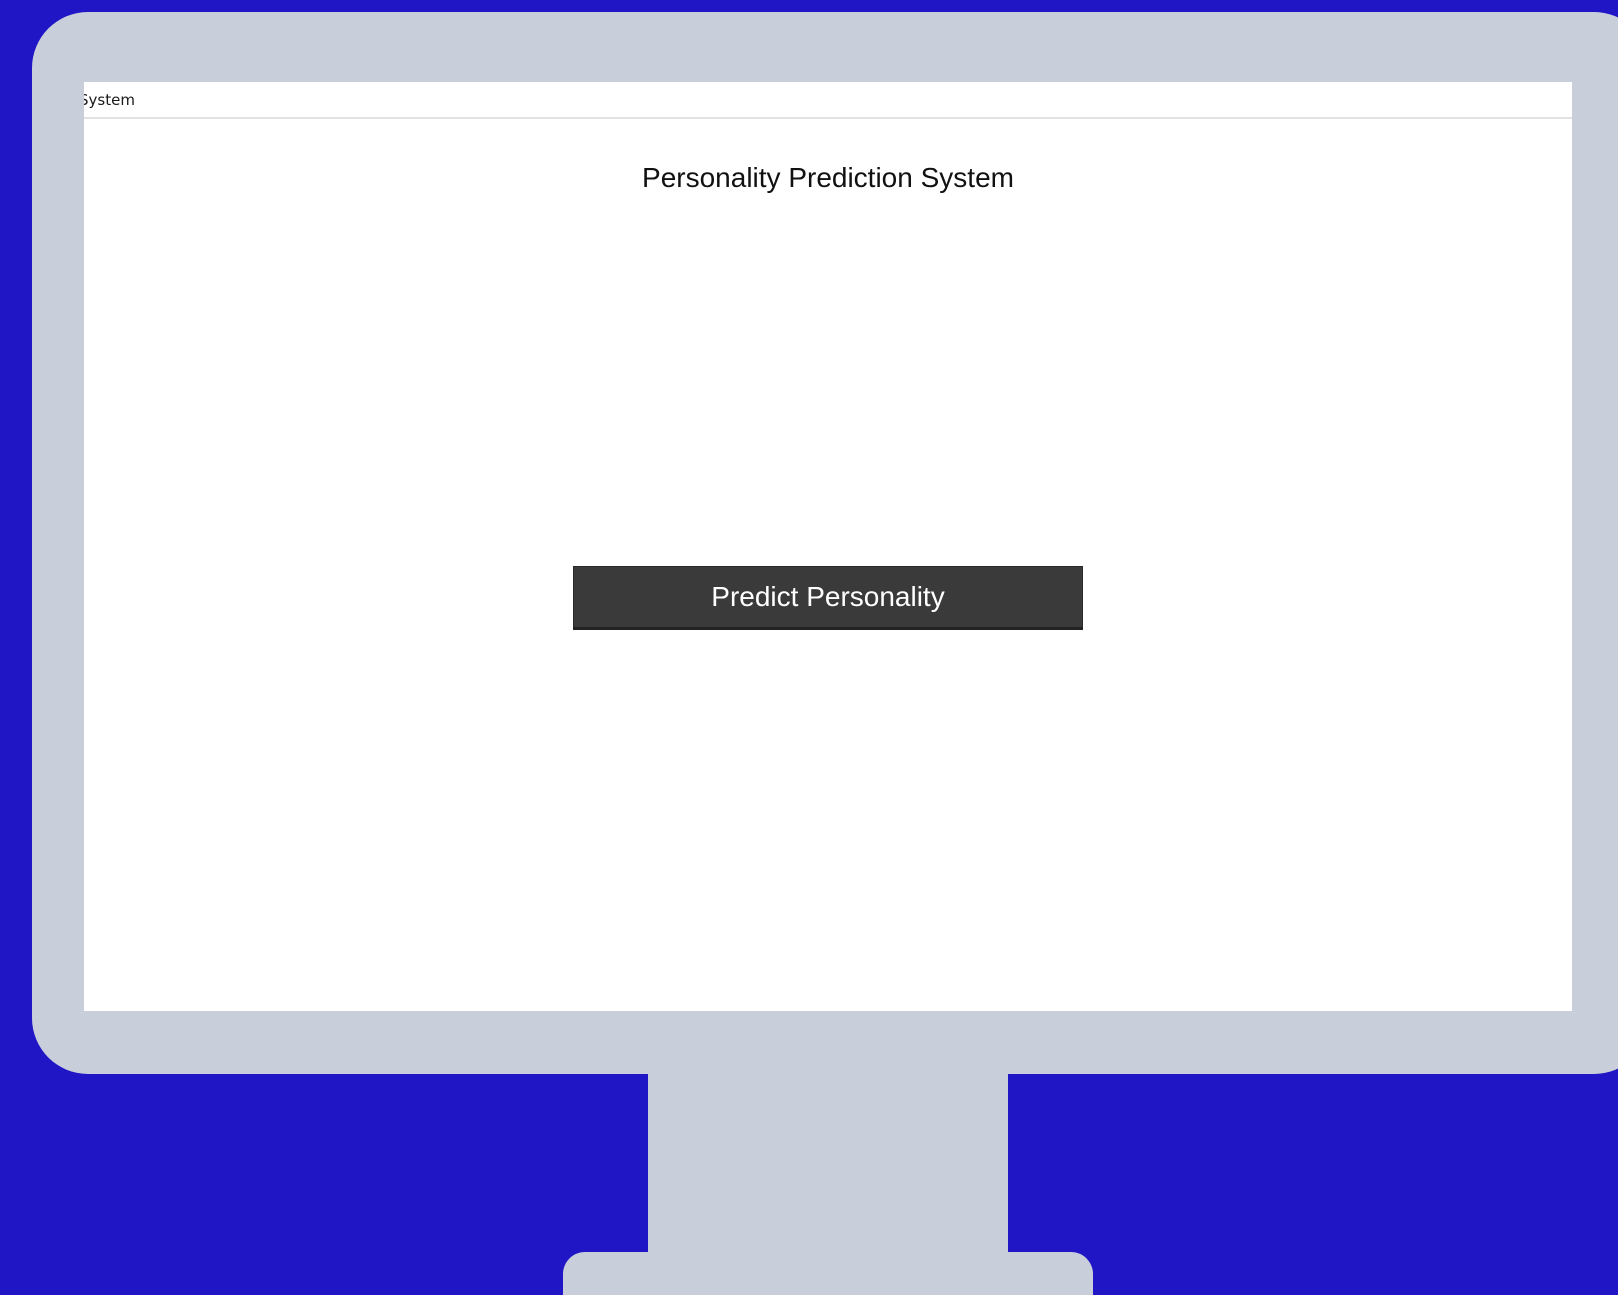  What do you see at coordinates (828, 1164) in the screenshot?
I see `monitor-neck` at bounding box center [828, 1164].